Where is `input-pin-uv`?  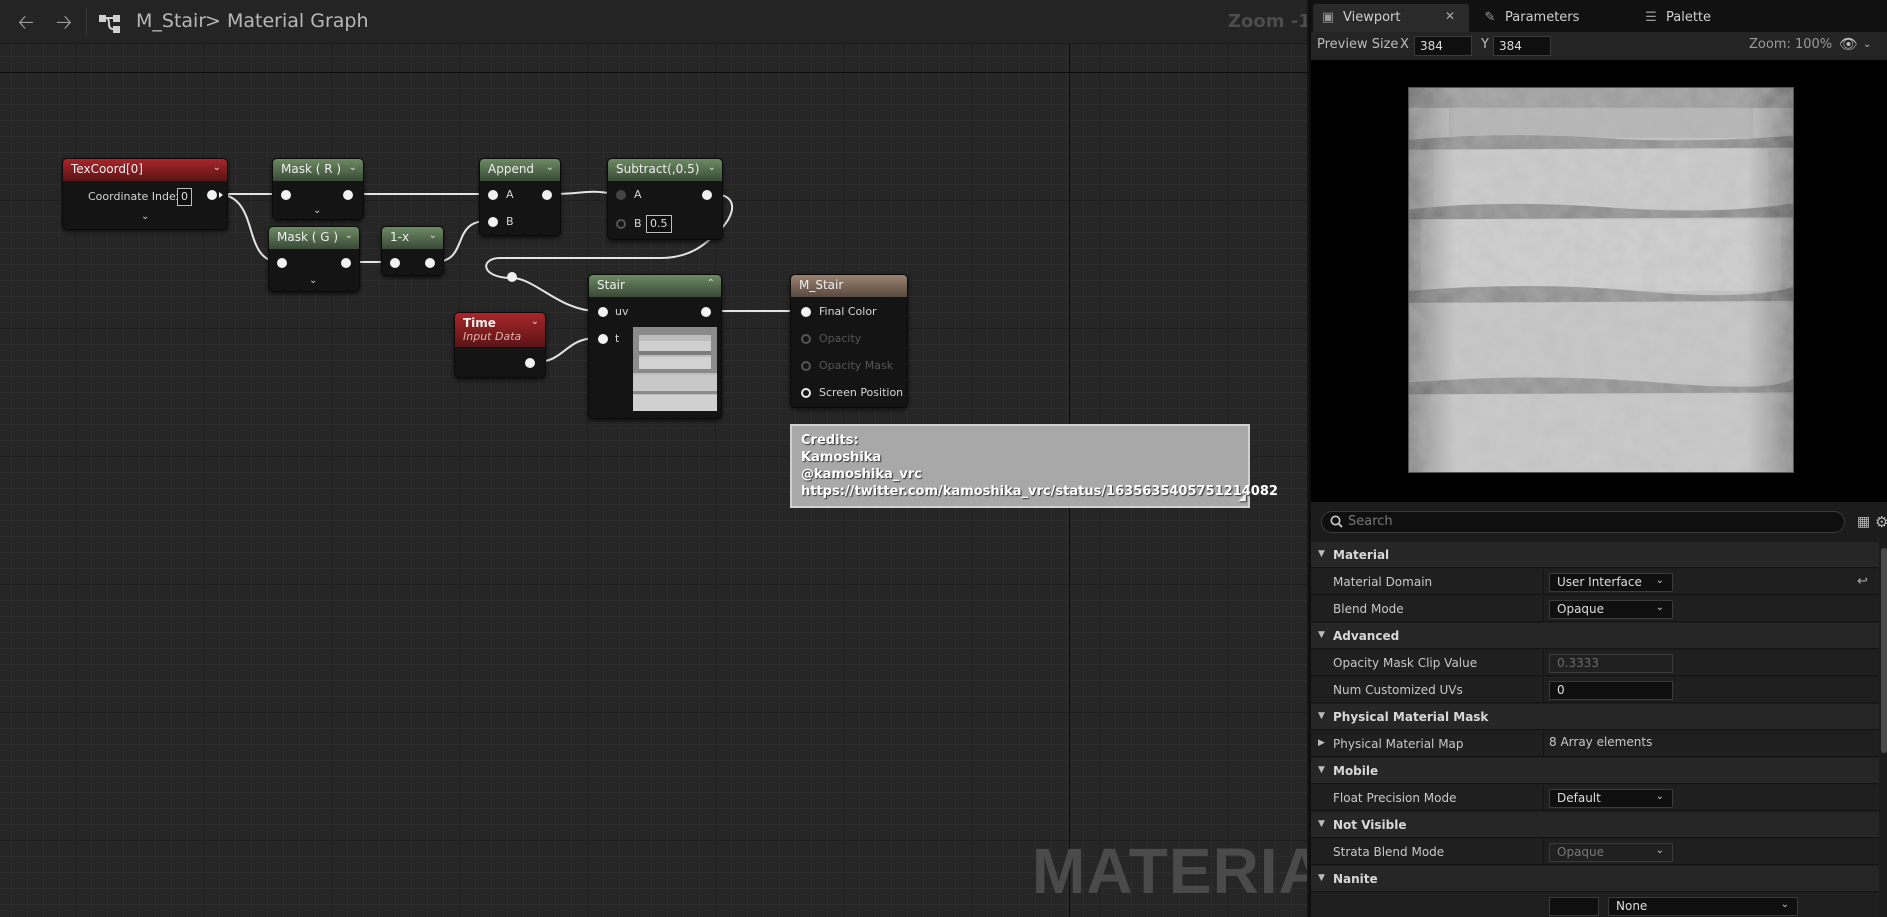
input-pin-uv is located at coordinates (603, 312).